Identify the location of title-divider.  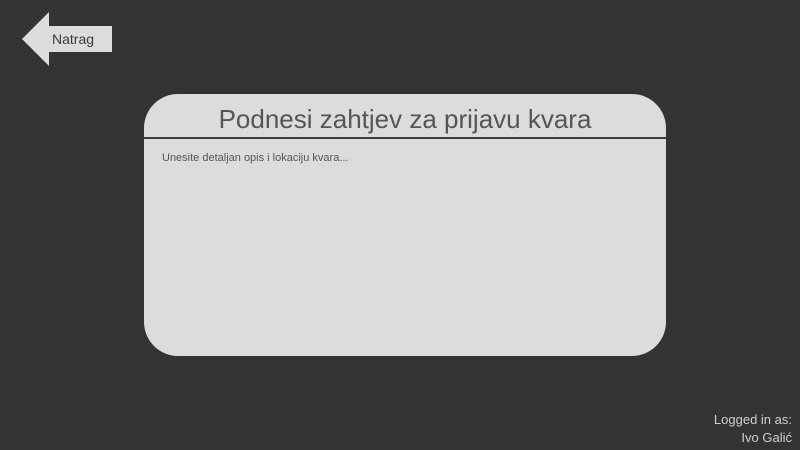
(405, 138).